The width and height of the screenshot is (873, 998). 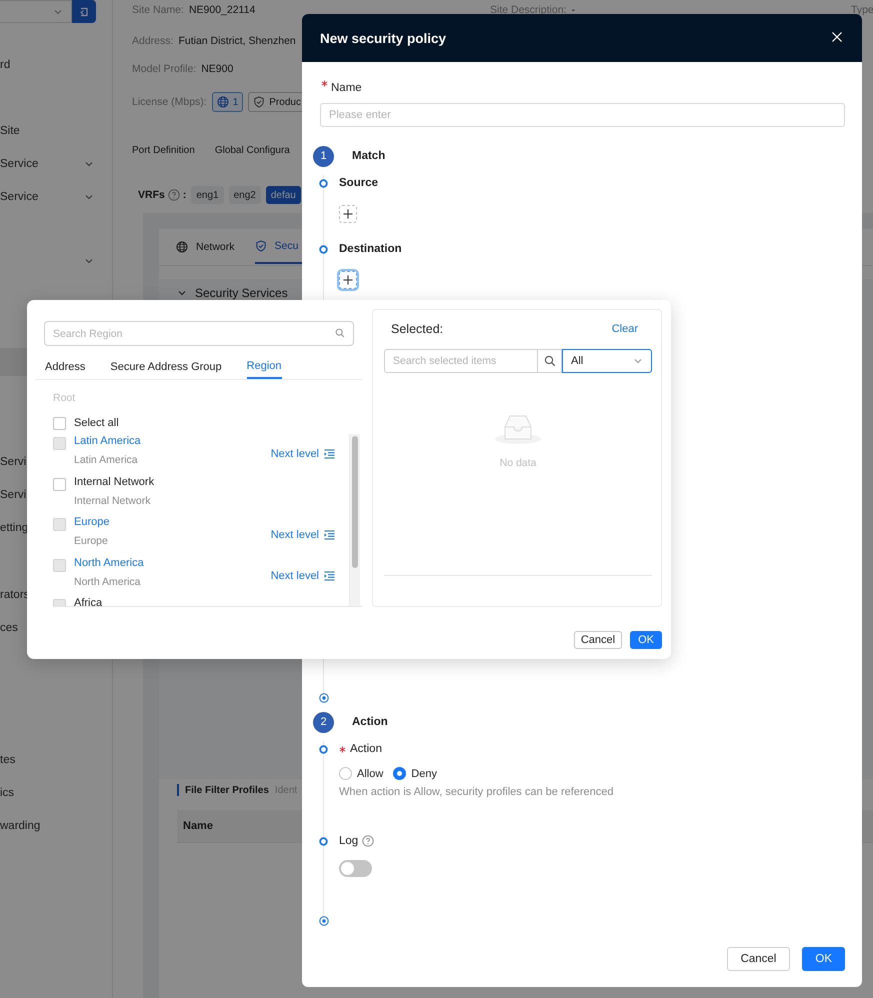 I want to click on field-label: Address:, so click(x=153, y=41).